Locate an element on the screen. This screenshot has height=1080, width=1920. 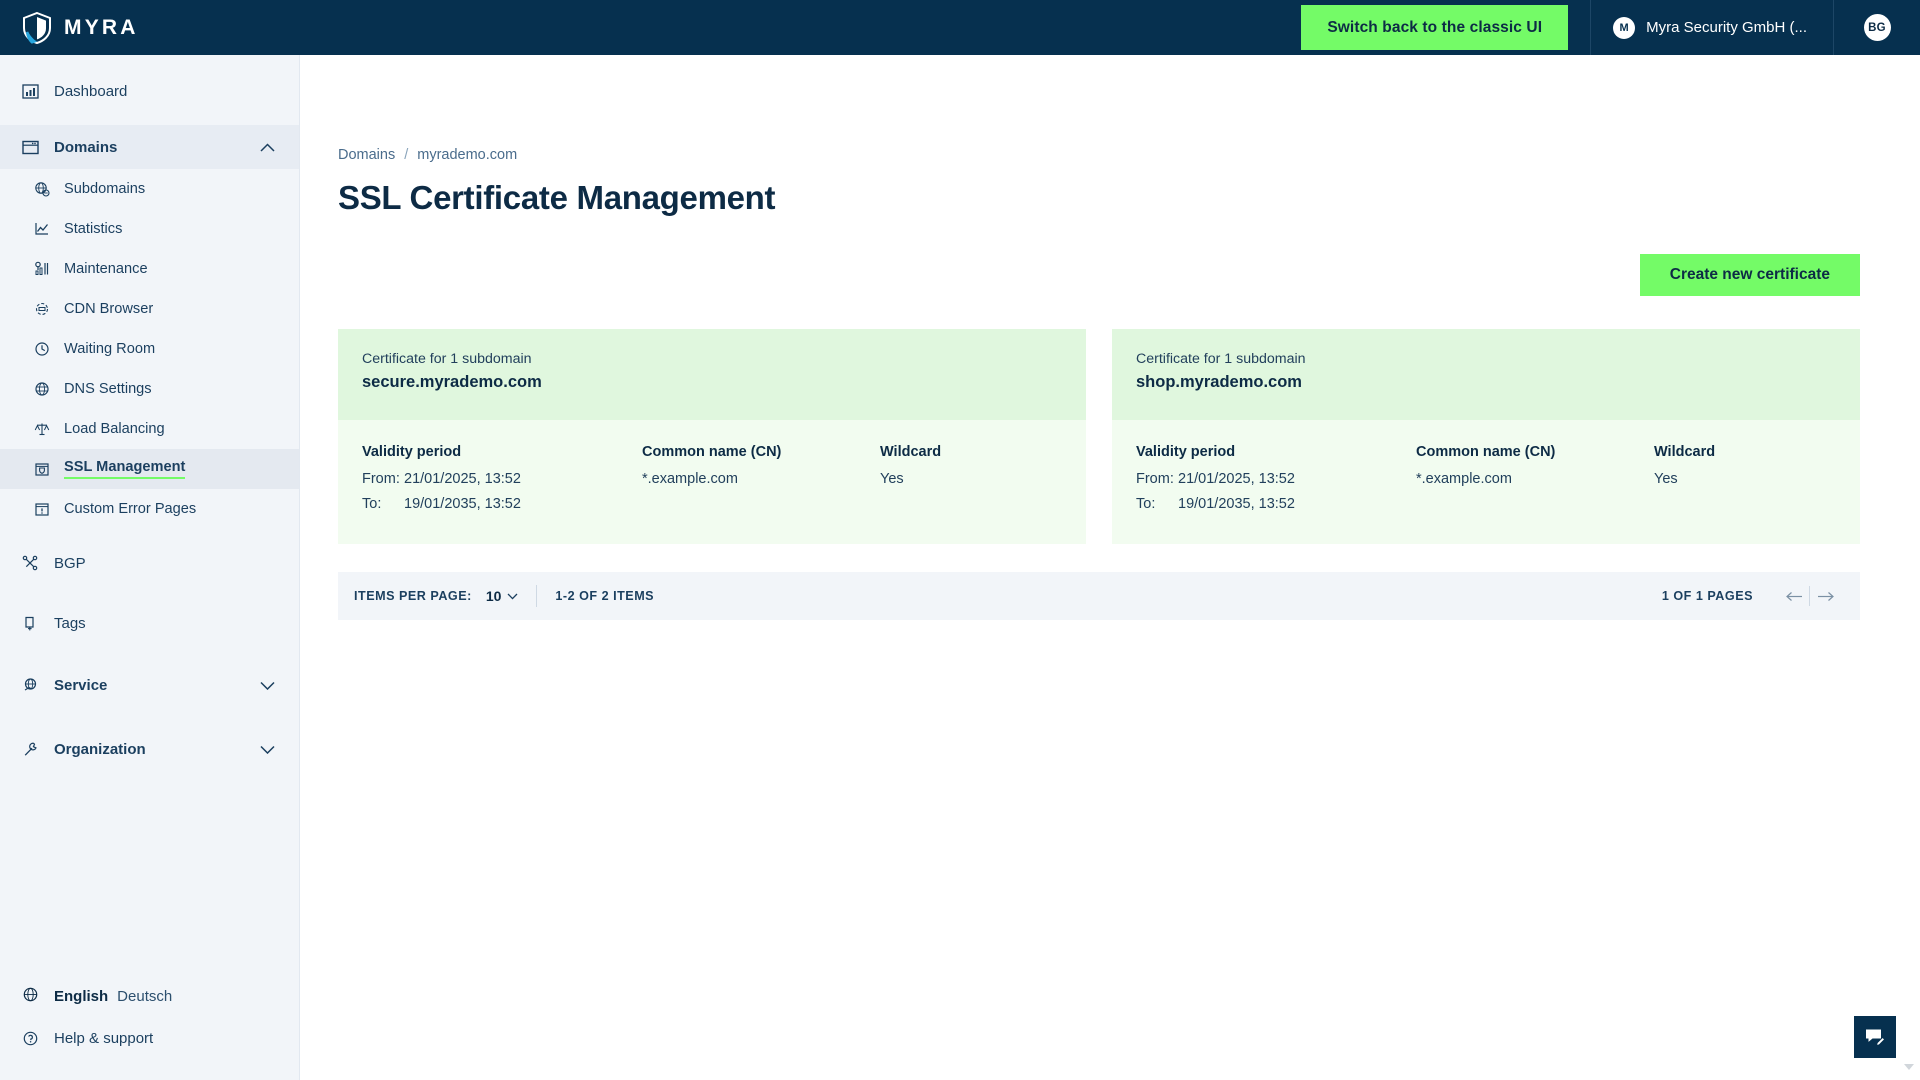
language-selector: English Deutsch is located at coordinates (149, 996).